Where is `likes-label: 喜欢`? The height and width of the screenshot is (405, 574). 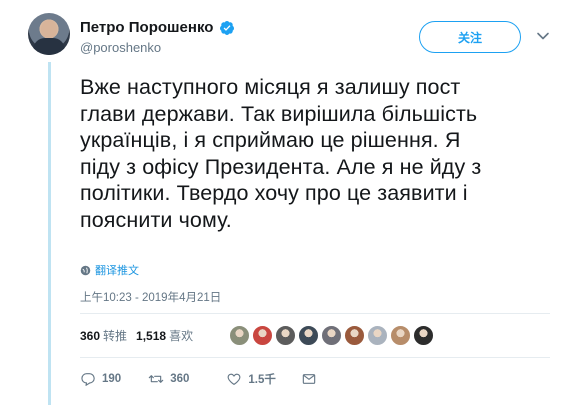 likes-label: 喜欢 is located at coordinates (181, 335).